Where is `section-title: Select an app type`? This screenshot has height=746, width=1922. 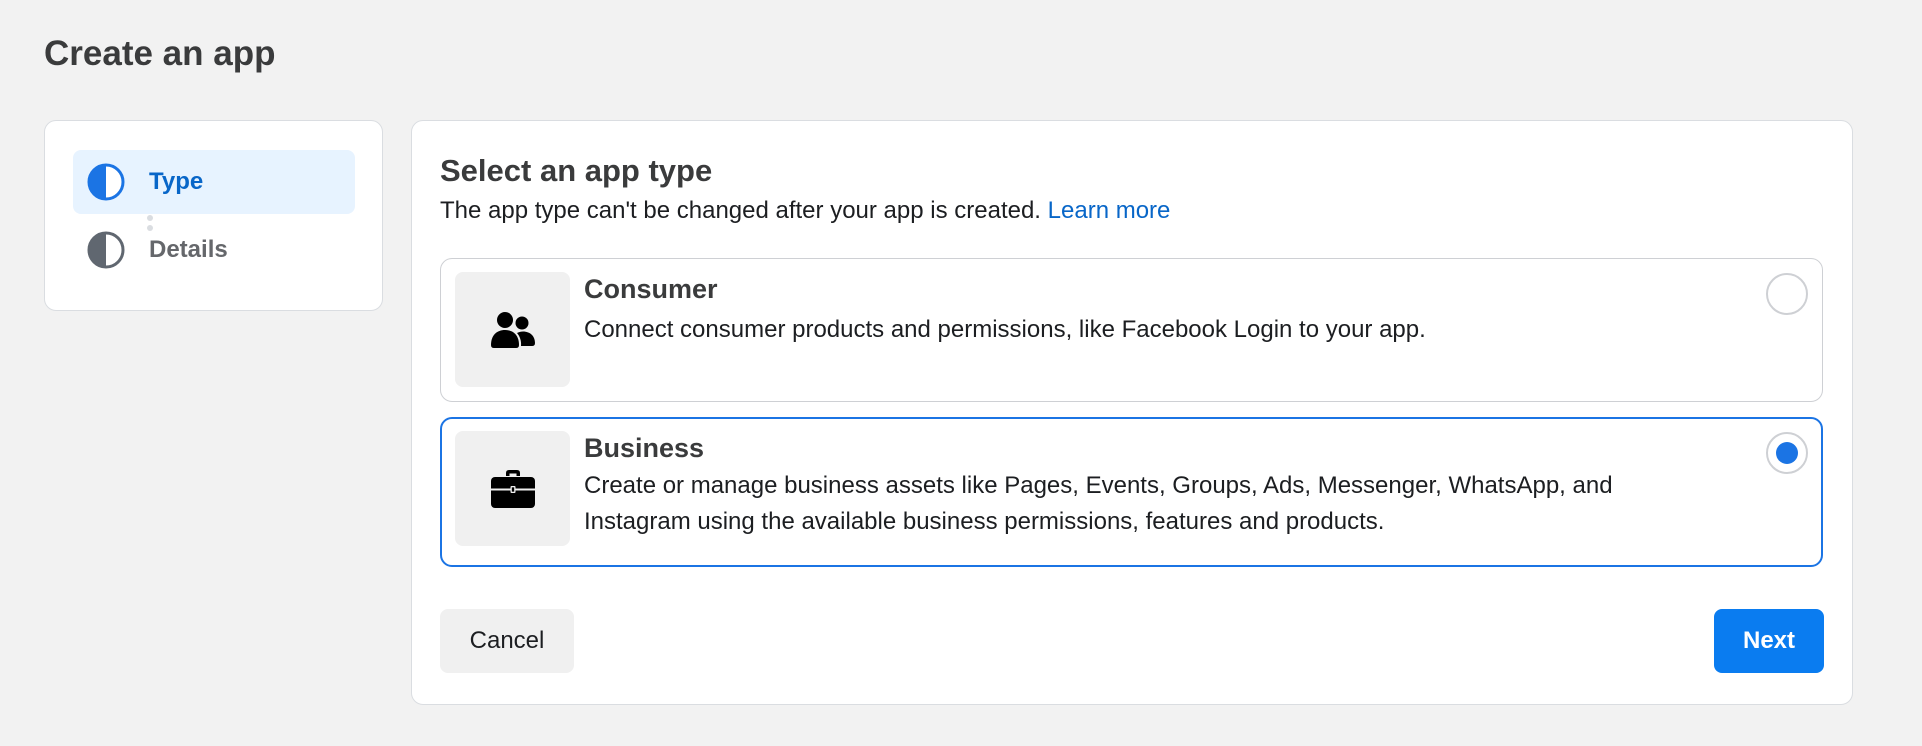 section-title: Select an app type is located at coordinates (576, 170).